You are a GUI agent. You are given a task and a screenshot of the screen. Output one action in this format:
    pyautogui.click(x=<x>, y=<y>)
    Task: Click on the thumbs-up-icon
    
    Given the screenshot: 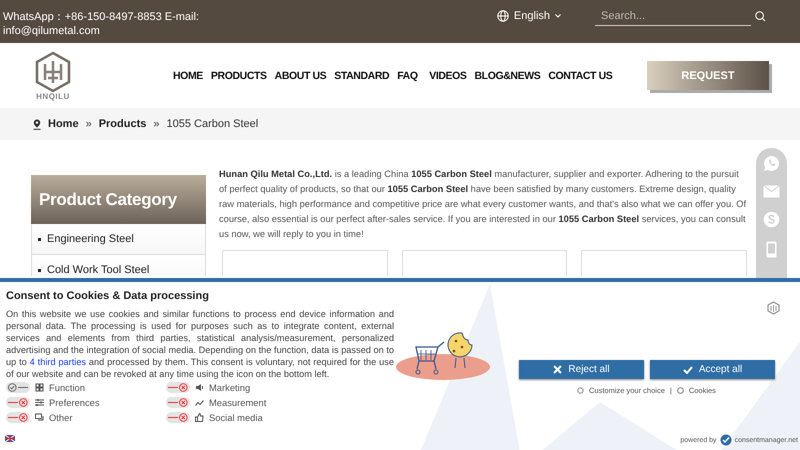 What is the action you would take?
    pyautogui.click(x=199, y=417)
    